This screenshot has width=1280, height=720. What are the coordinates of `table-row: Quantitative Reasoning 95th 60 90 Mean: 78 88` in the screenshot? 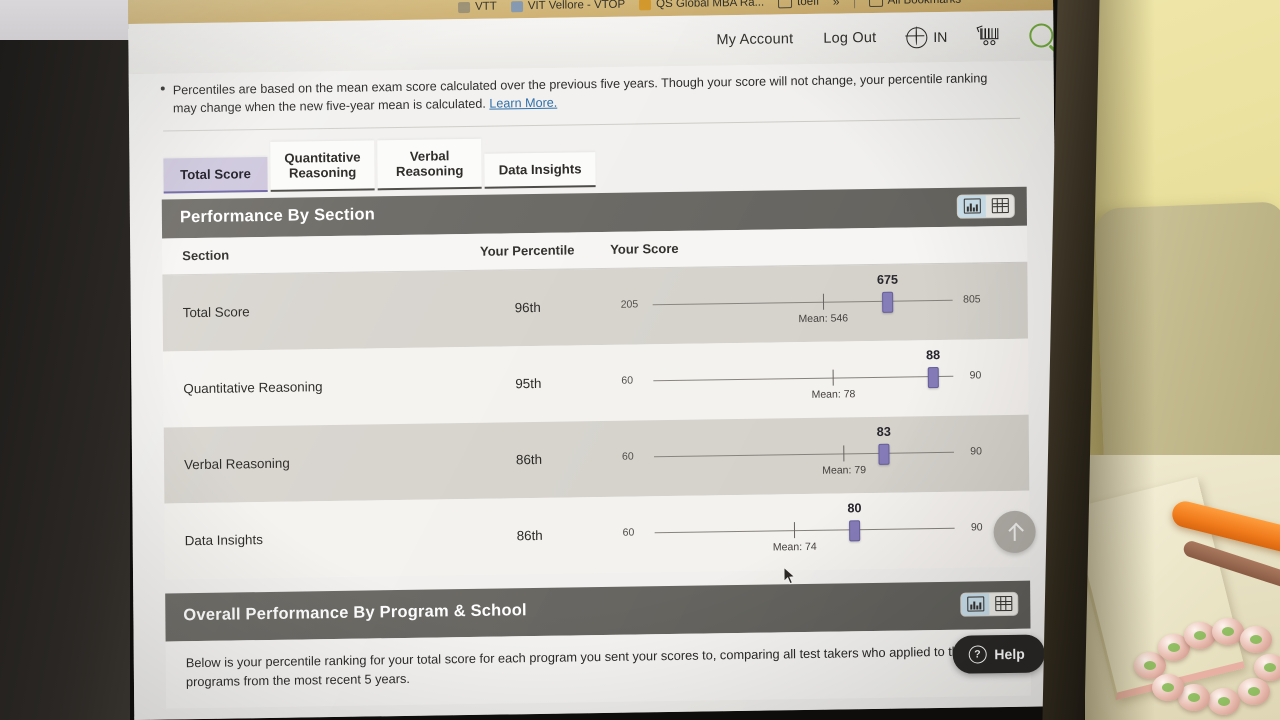 It's located at (596, 383).